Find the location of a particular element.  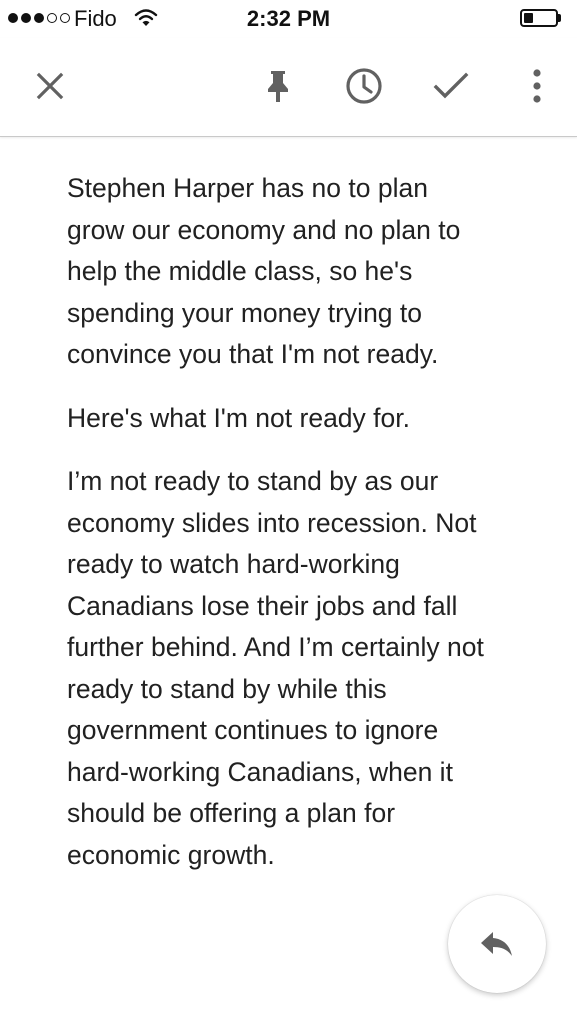

close-icon is located at coordinates (50, 86).